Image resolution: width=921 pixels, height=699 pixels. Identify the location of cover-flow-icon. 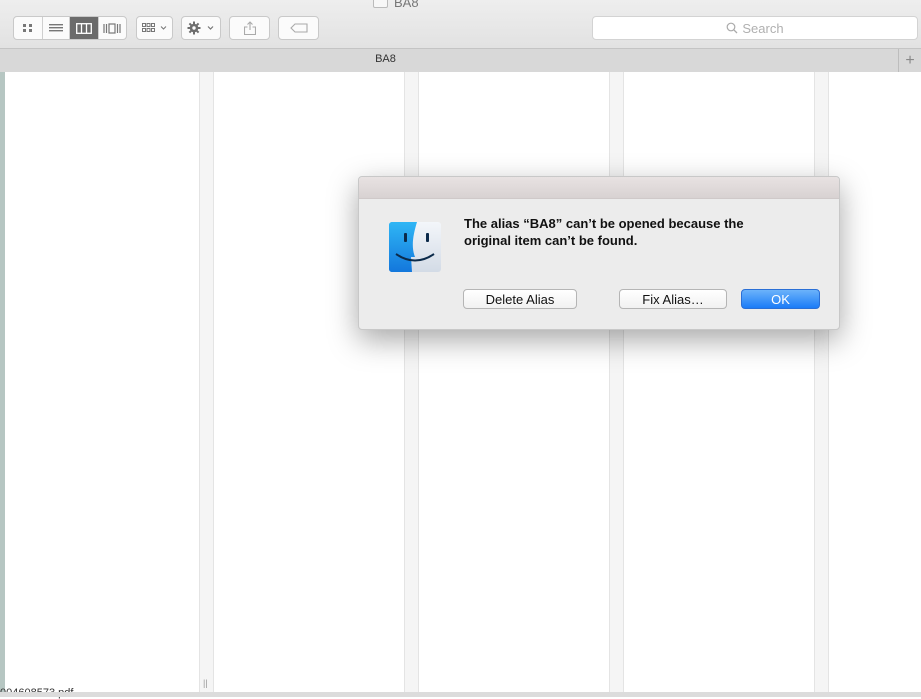
(112, 28).